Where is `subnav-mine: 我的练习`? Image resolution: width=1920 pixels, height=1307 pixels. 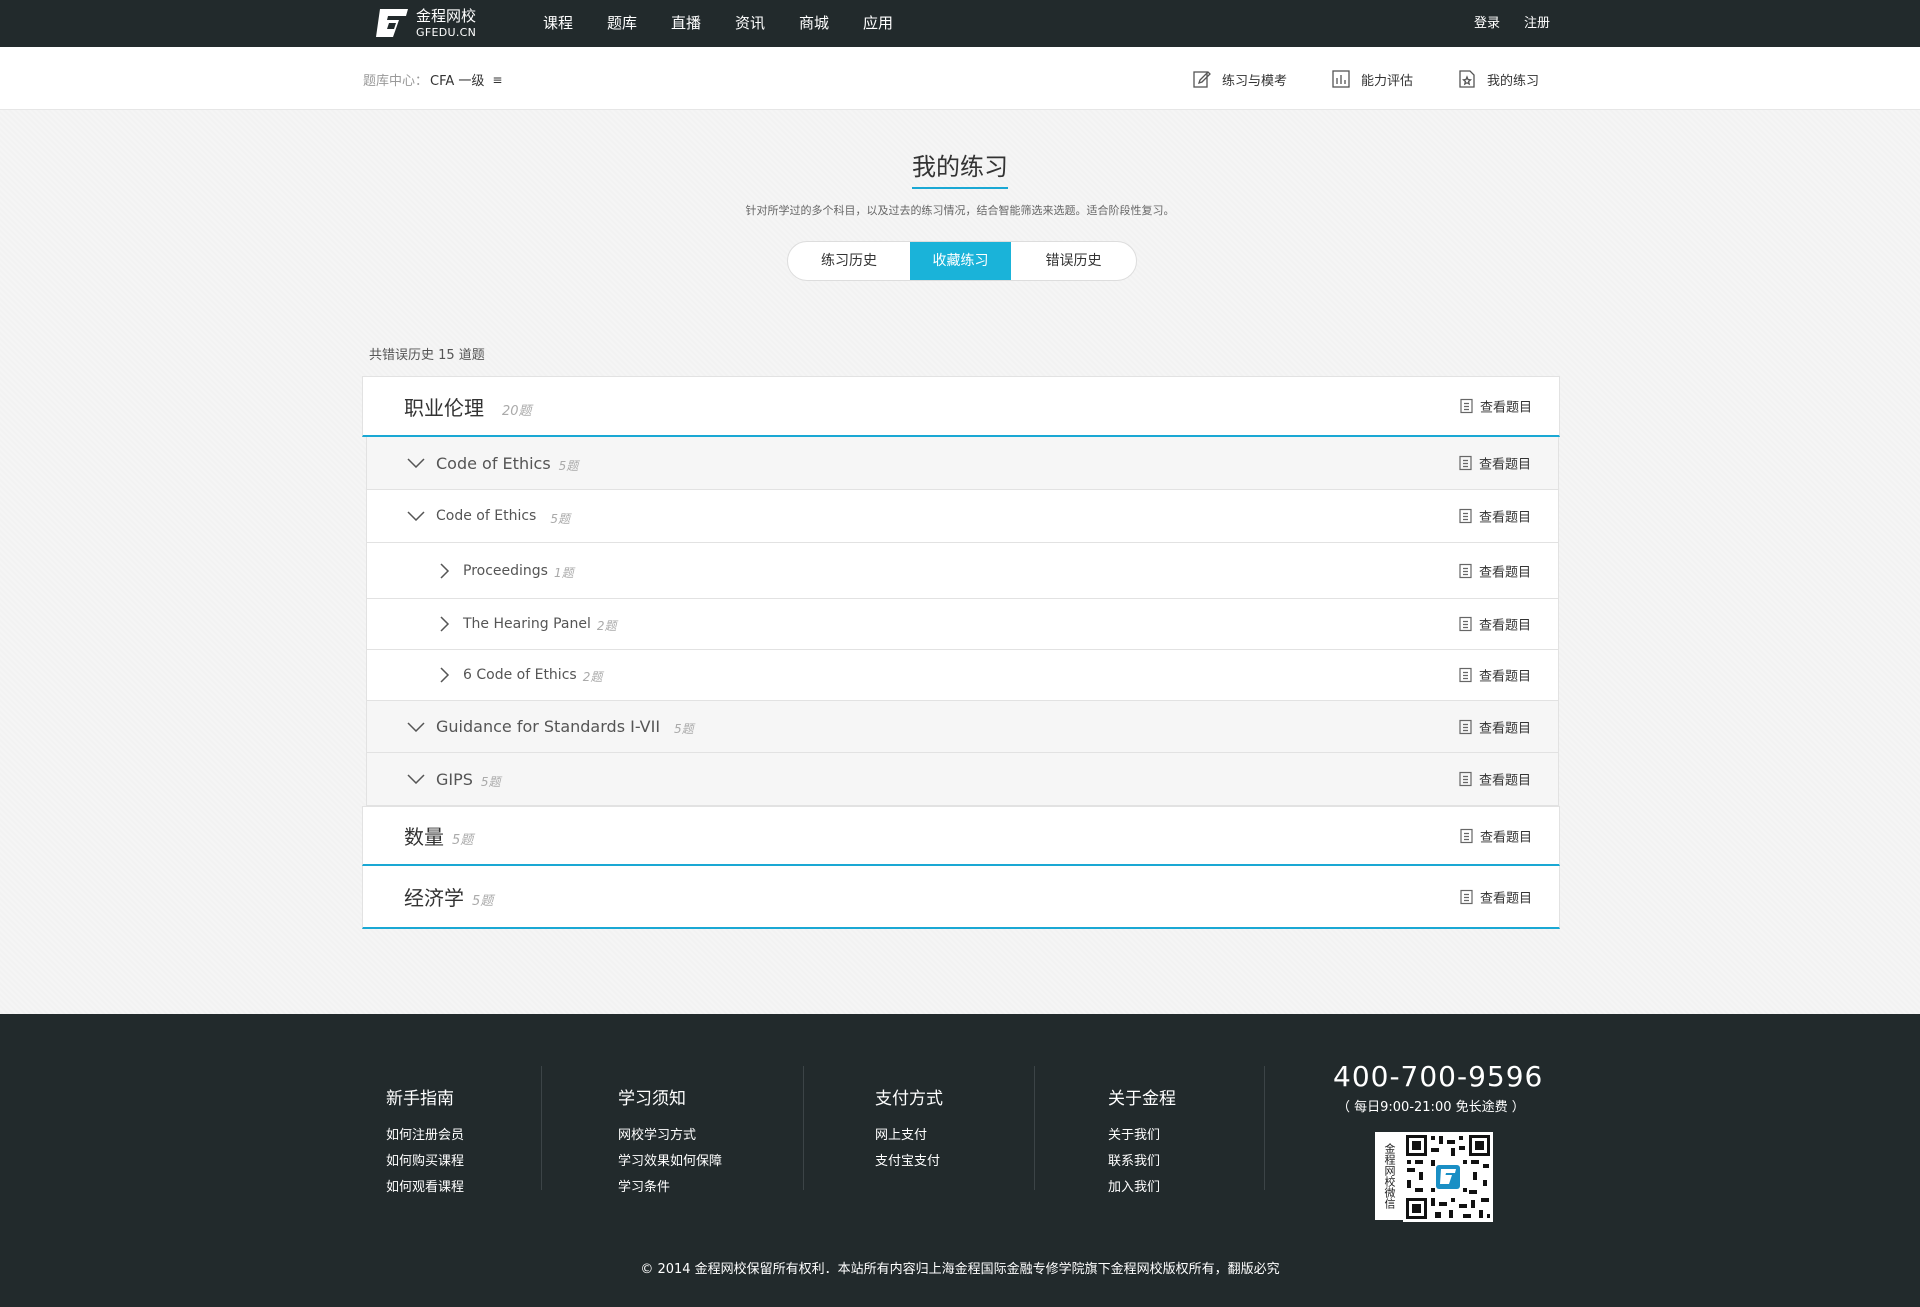
subnav-mine: 我的练习 is located at coordinates (1498, 79).